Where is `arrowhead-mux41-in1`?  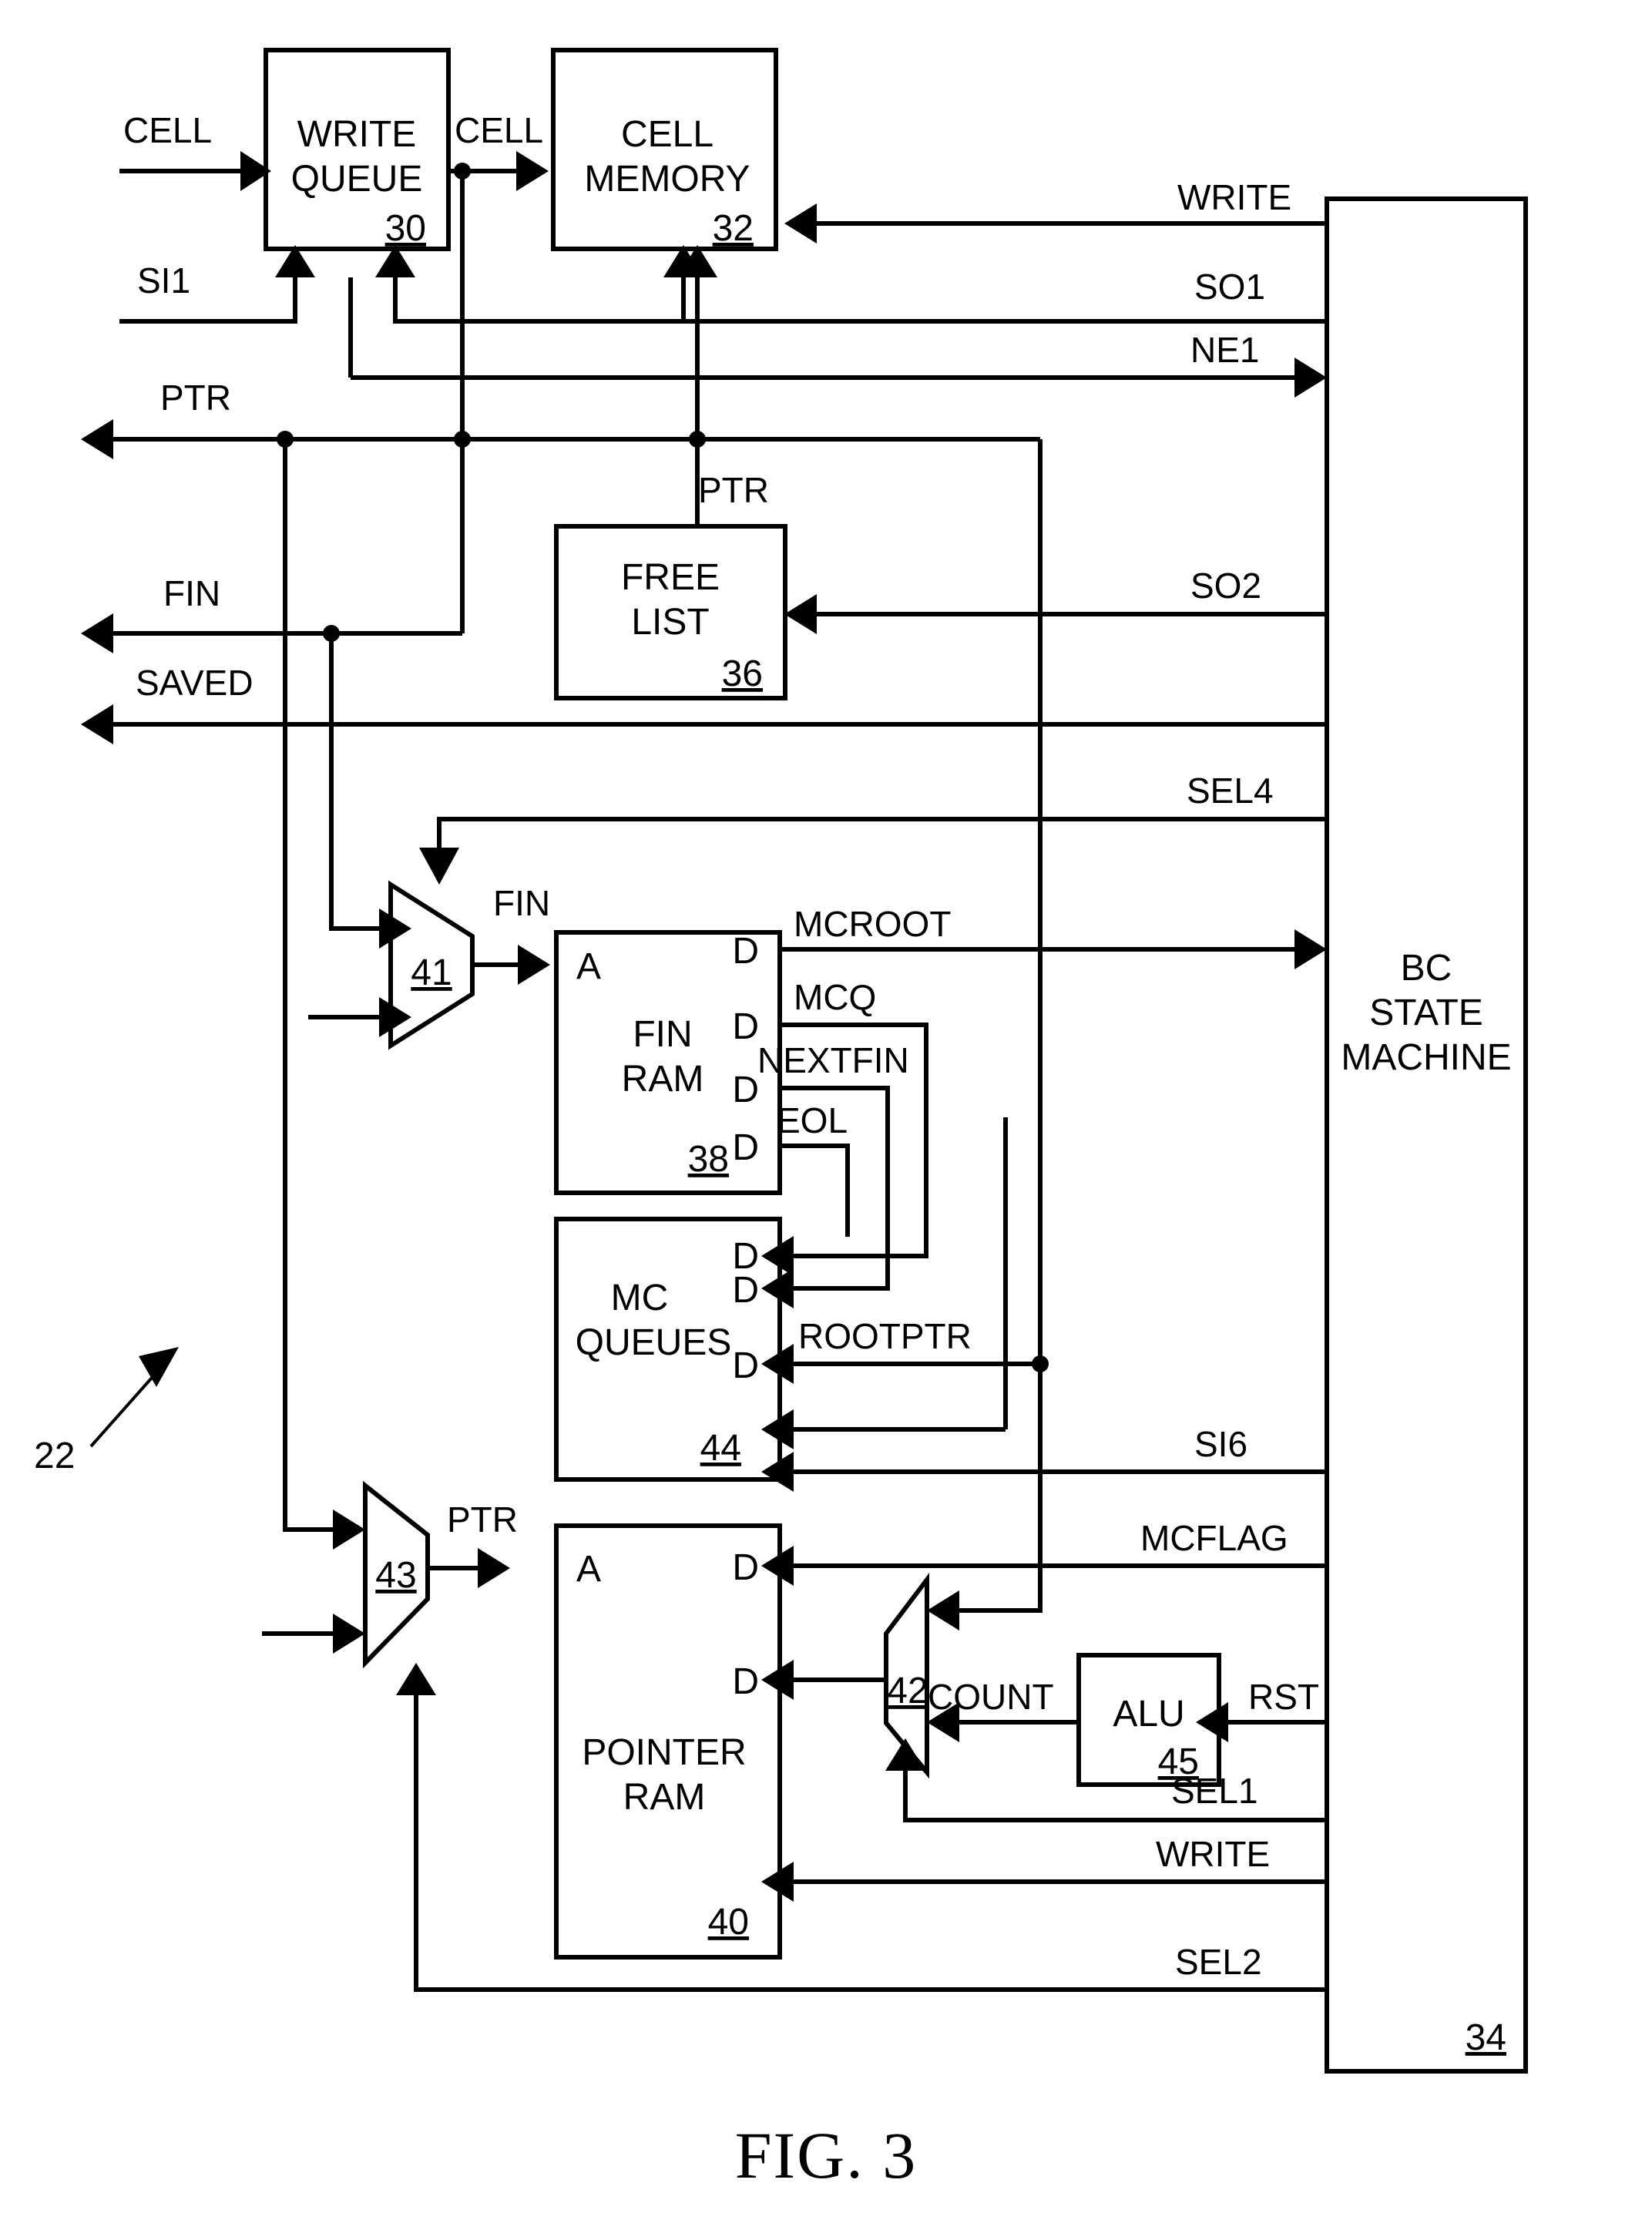 arrowhead-mux41-in1 is located at coordinates (395, 928).